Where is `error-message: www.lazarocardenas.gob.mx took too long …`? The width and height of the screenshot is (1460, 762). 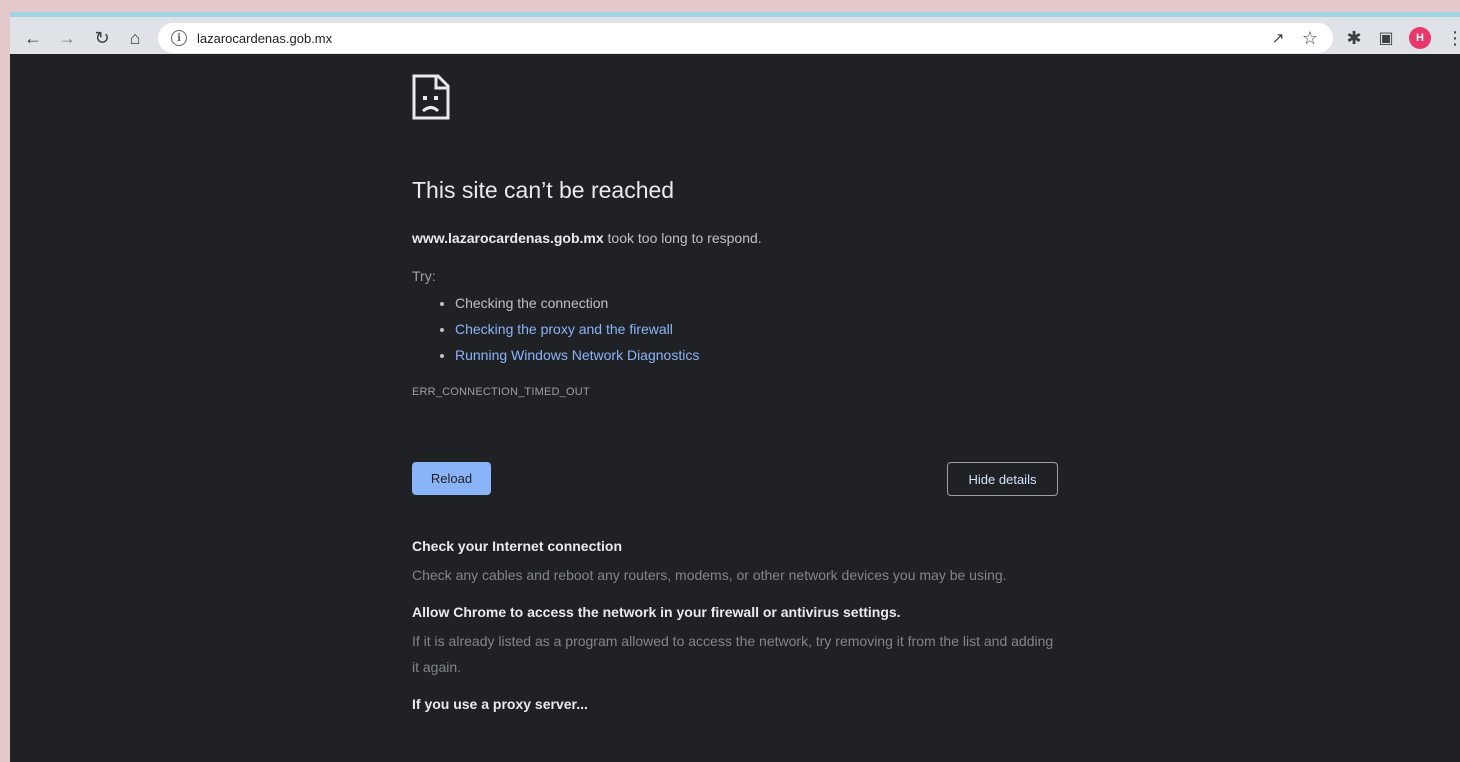
error-message: www.lazarocardenas.gob.mx took too long … is located at coordinates (587, 238).